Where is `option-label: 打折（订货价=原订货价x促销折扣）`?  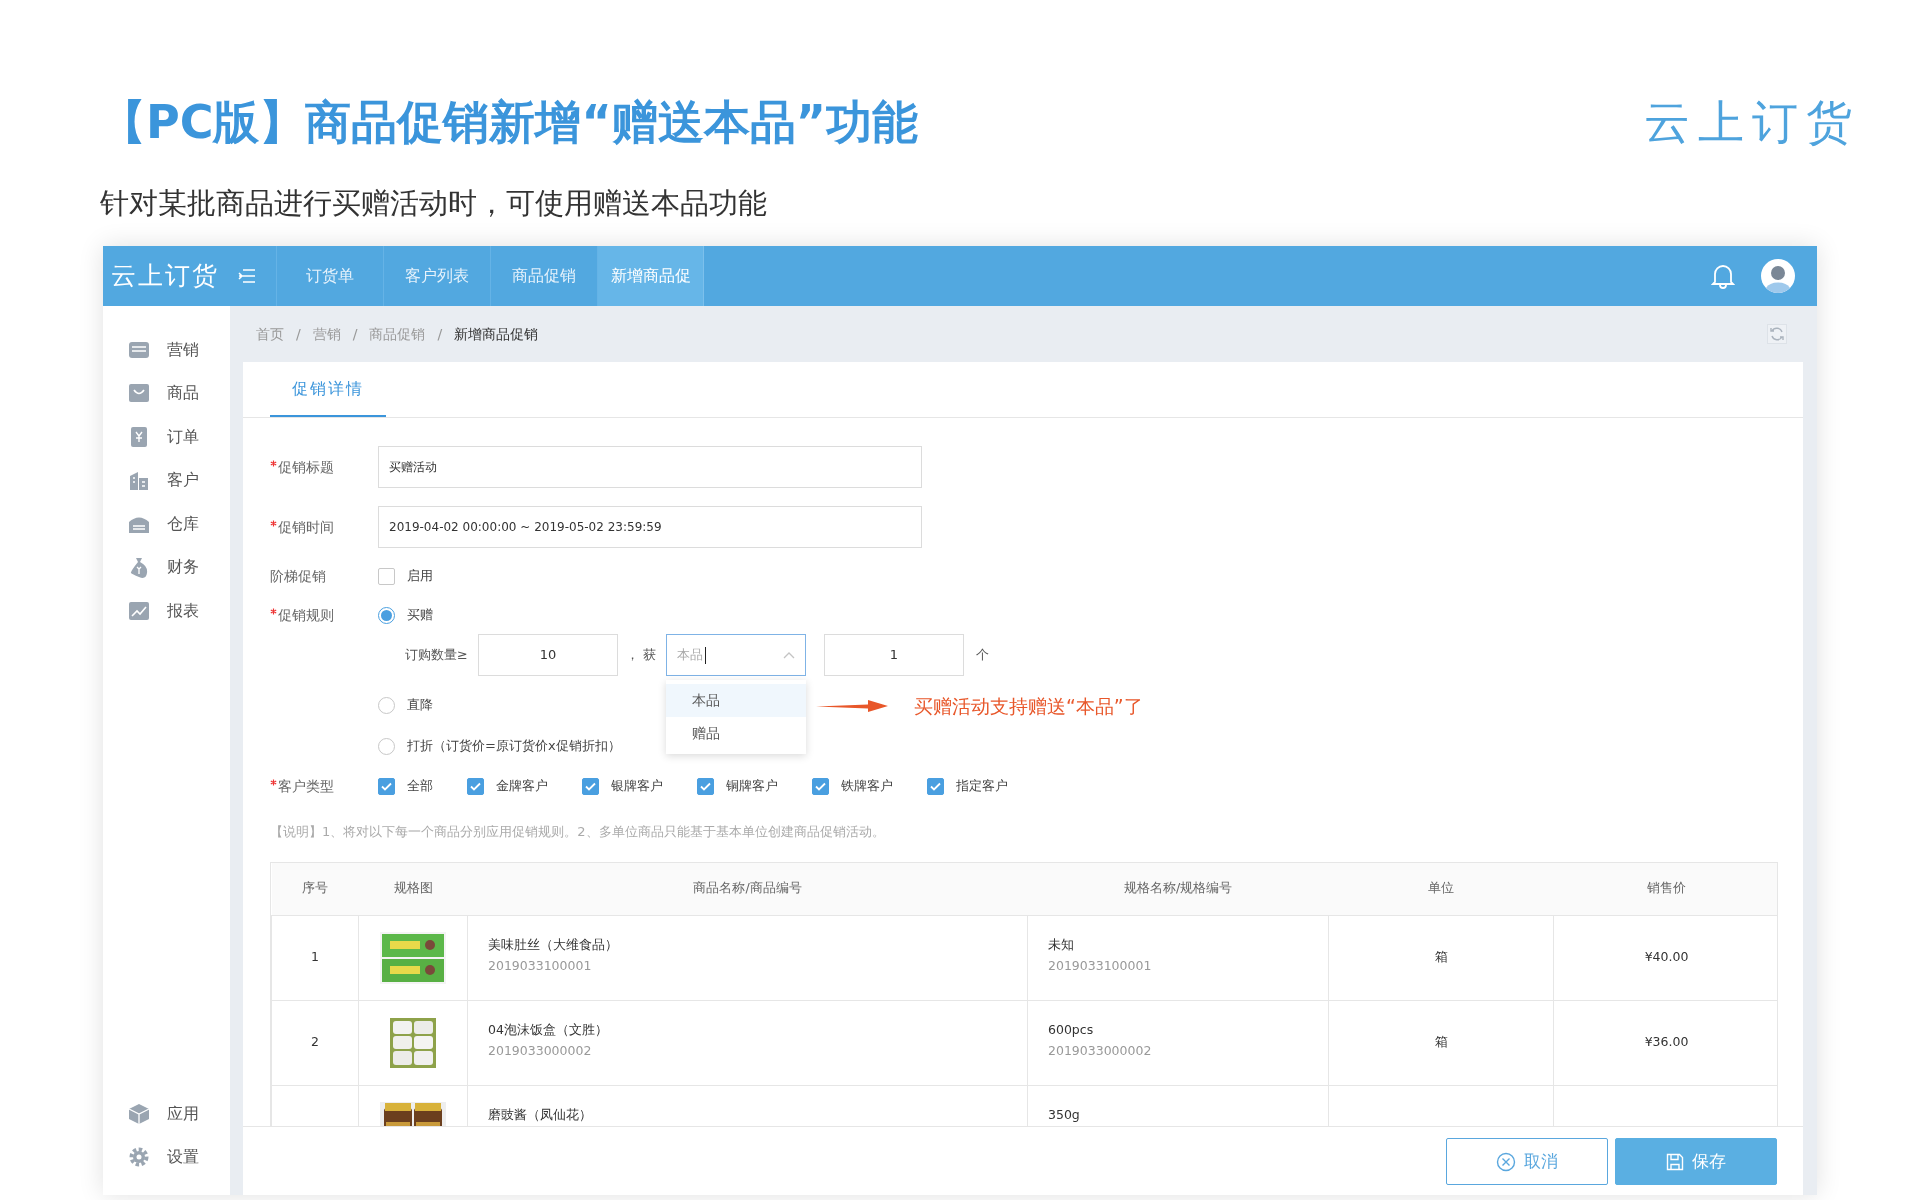 option-label: 打折（订货价=原订货价x促销折扣） is located at coordinates (514, 746).